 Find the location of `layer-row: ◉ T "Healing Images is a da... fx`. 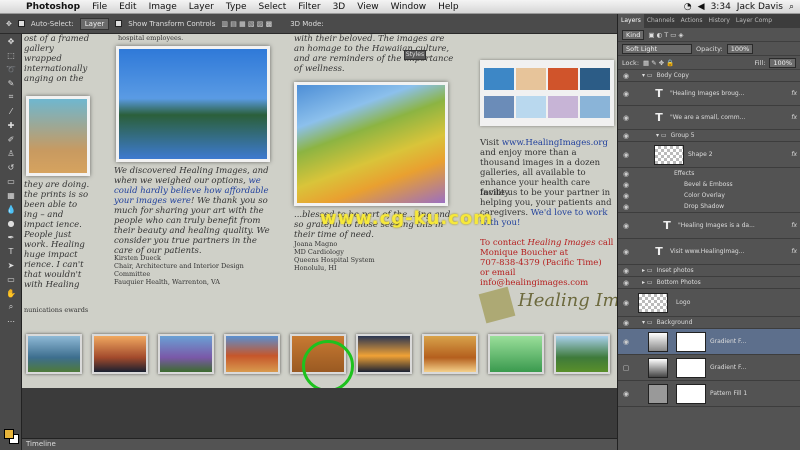

layer-row: ◉ T "Healing Images is a da... fx is located at coordinates (709, 226).